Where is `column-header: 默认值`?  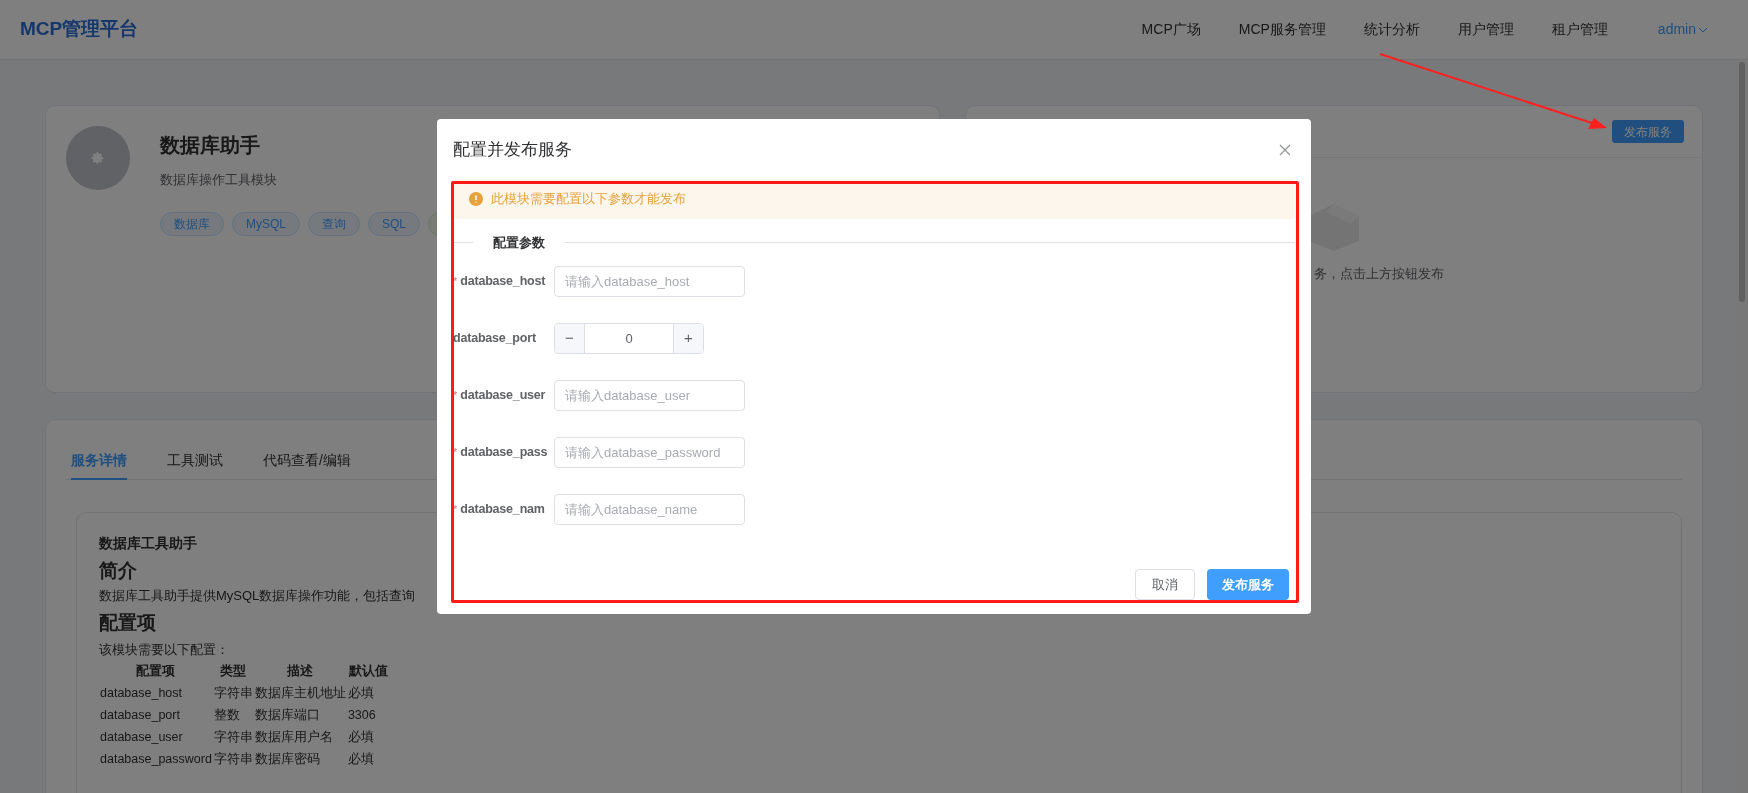 column-header: 默认值 is located at coordinates (368, 671).